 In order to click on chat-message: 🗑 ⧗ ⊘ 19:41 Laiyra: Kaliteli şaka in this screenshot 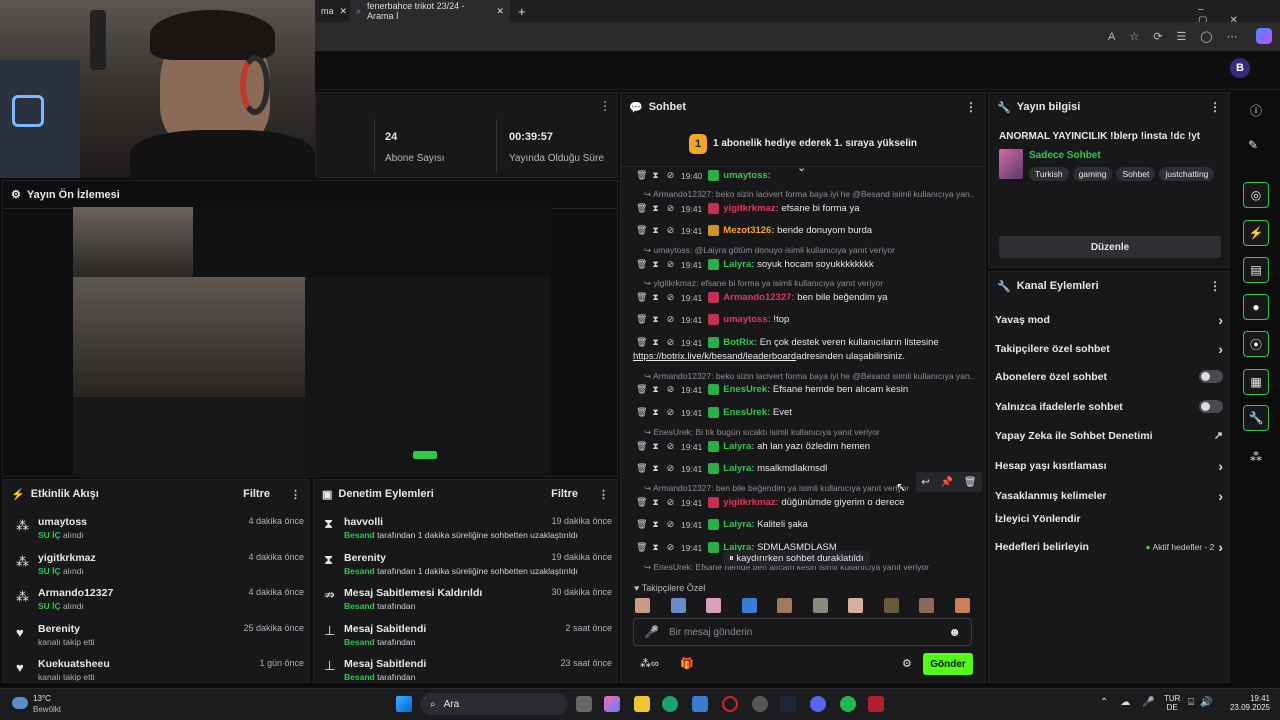, I will do `click(806, 524)`.